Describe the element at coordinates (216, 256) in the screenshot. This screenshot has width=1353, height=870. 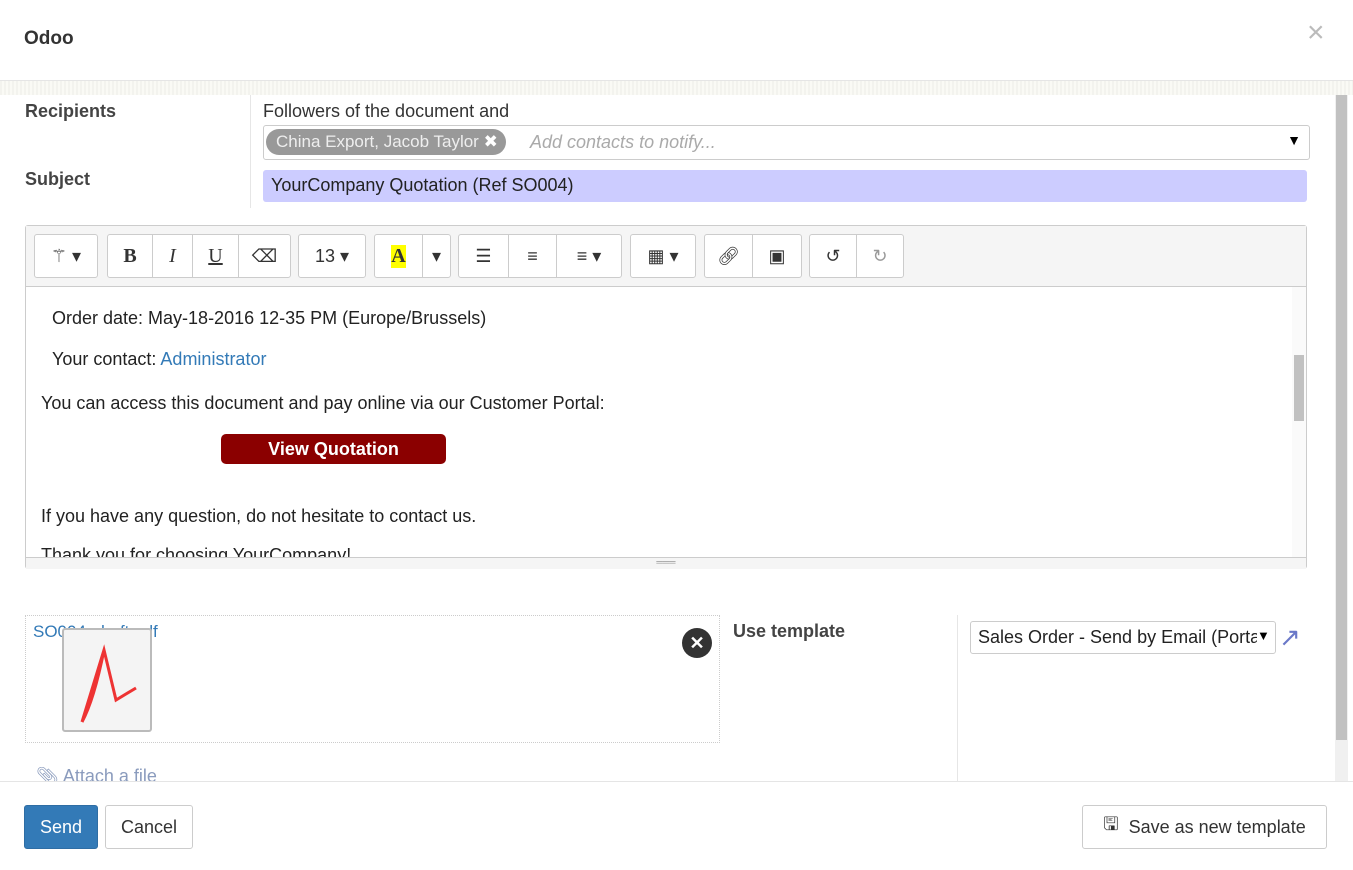
I see `underline-button: U` at that location.